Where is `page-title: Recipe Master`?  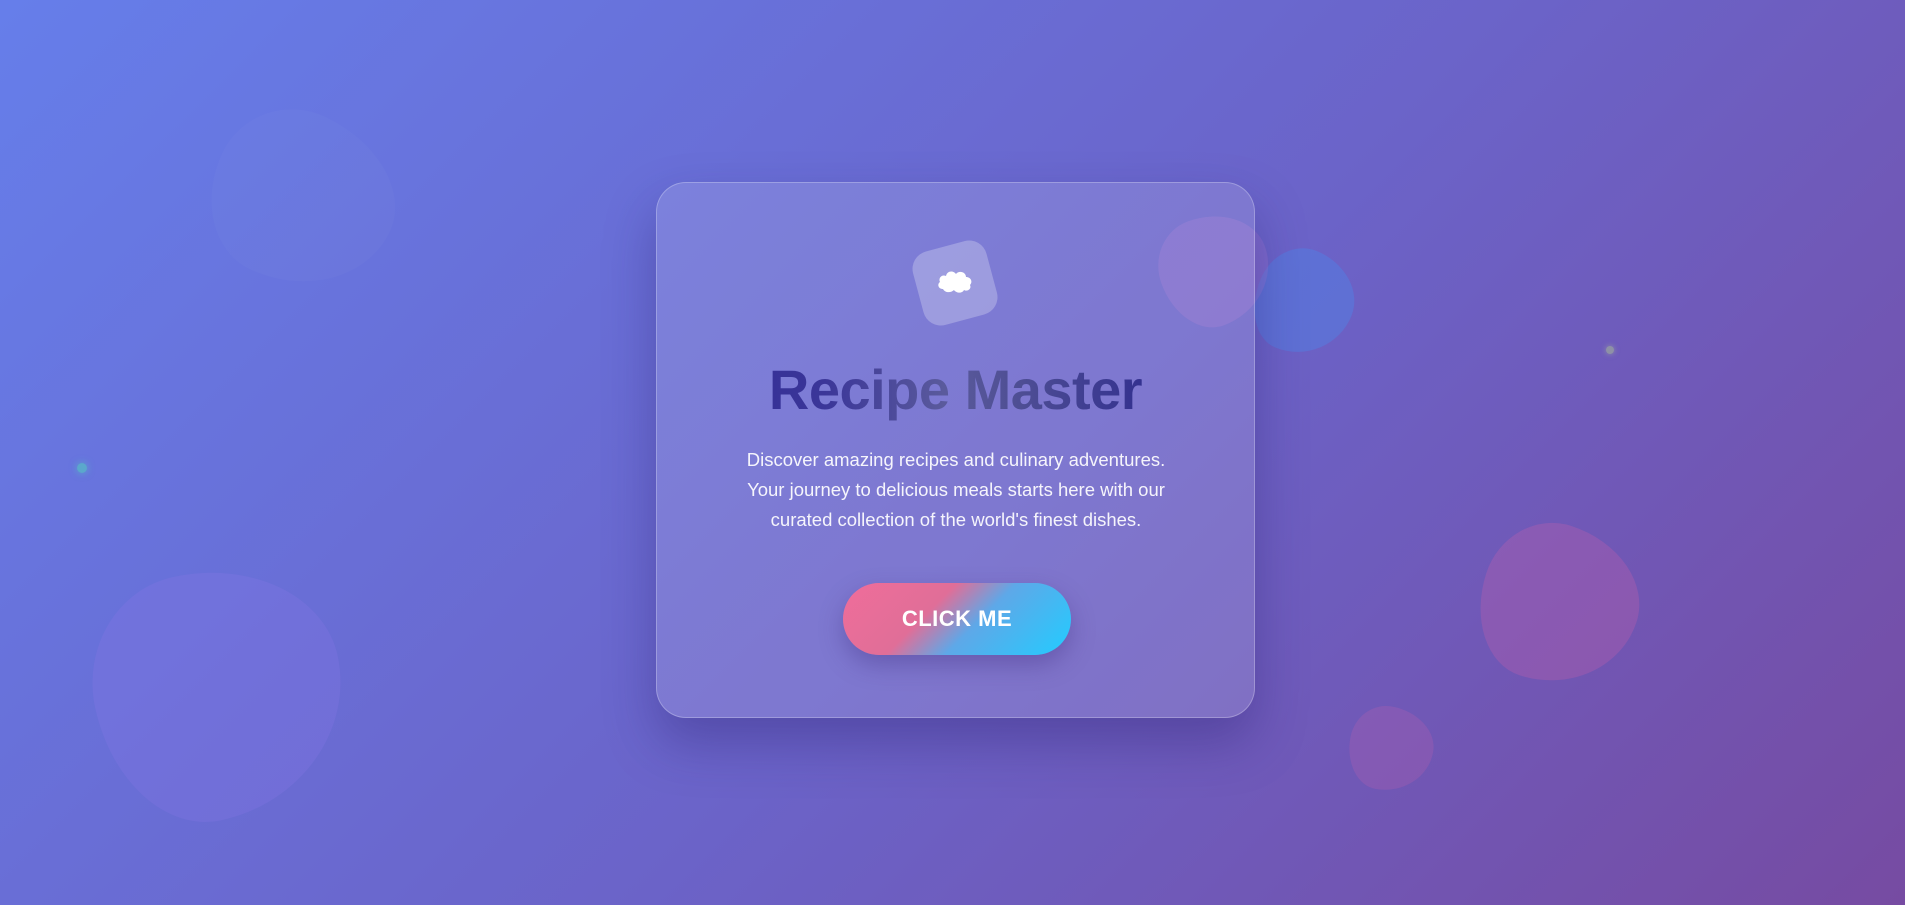
page-title: Recipe Master is located at coordinates (955, 390).